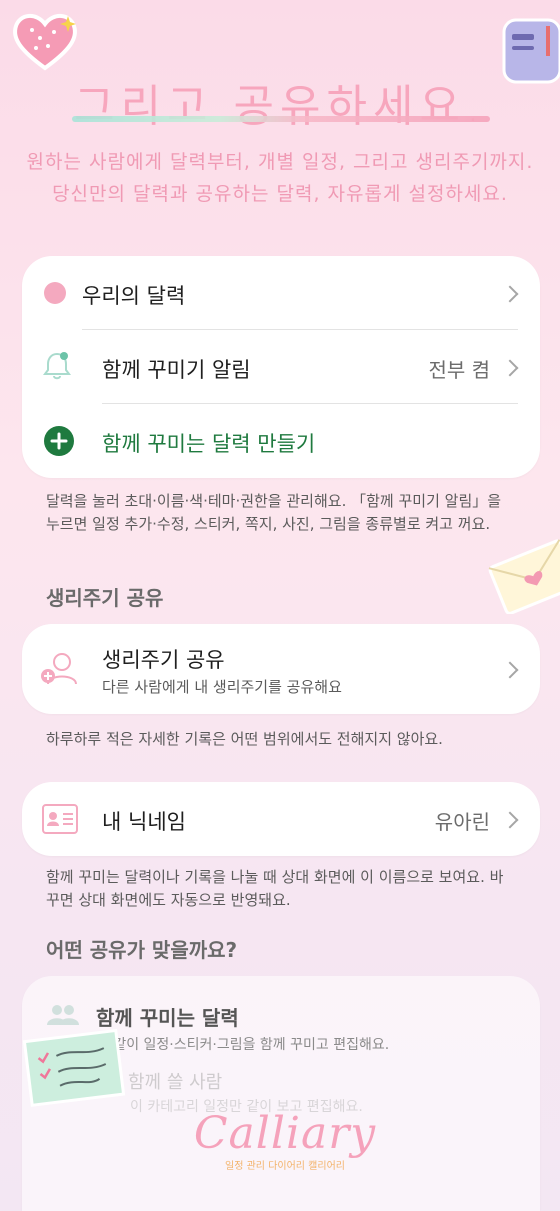 This screenshot has width=560, height=1211. I want to click on which-share-item1-title: 함께 꾸미는 달력, so click(167, 1018).